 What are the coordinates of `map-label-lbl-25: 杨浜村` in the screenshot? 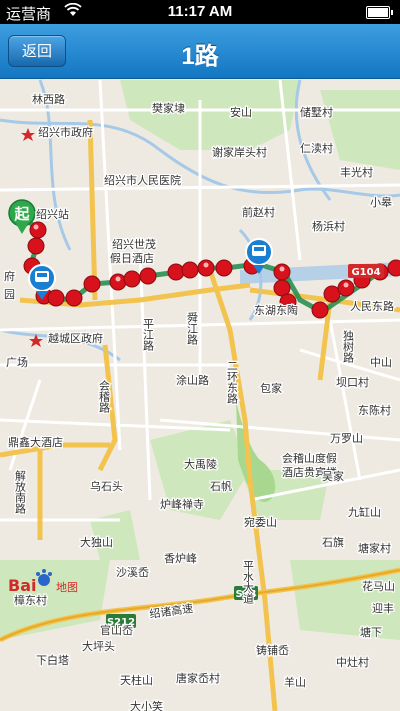 It's located at (328, 226).